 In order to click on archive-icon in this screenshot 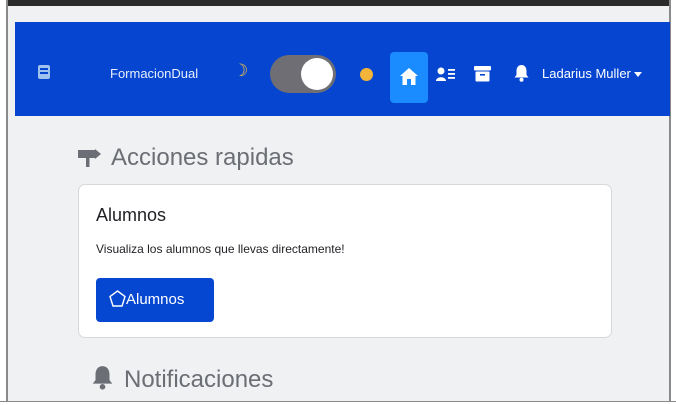, I will do `click(482, 74)`.